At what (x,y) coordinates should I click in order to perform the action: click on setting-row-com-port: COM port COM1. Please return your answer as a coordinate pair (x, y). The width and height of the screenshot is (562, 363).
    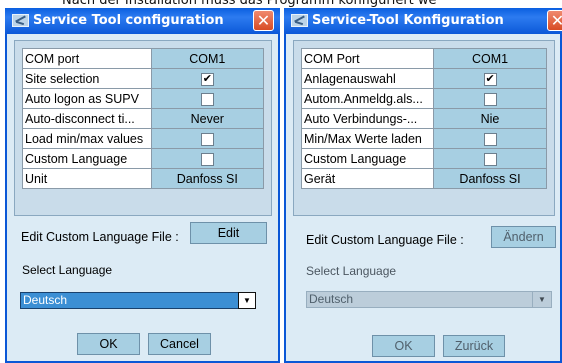
    Looking at the image, I should click on (143, 58).